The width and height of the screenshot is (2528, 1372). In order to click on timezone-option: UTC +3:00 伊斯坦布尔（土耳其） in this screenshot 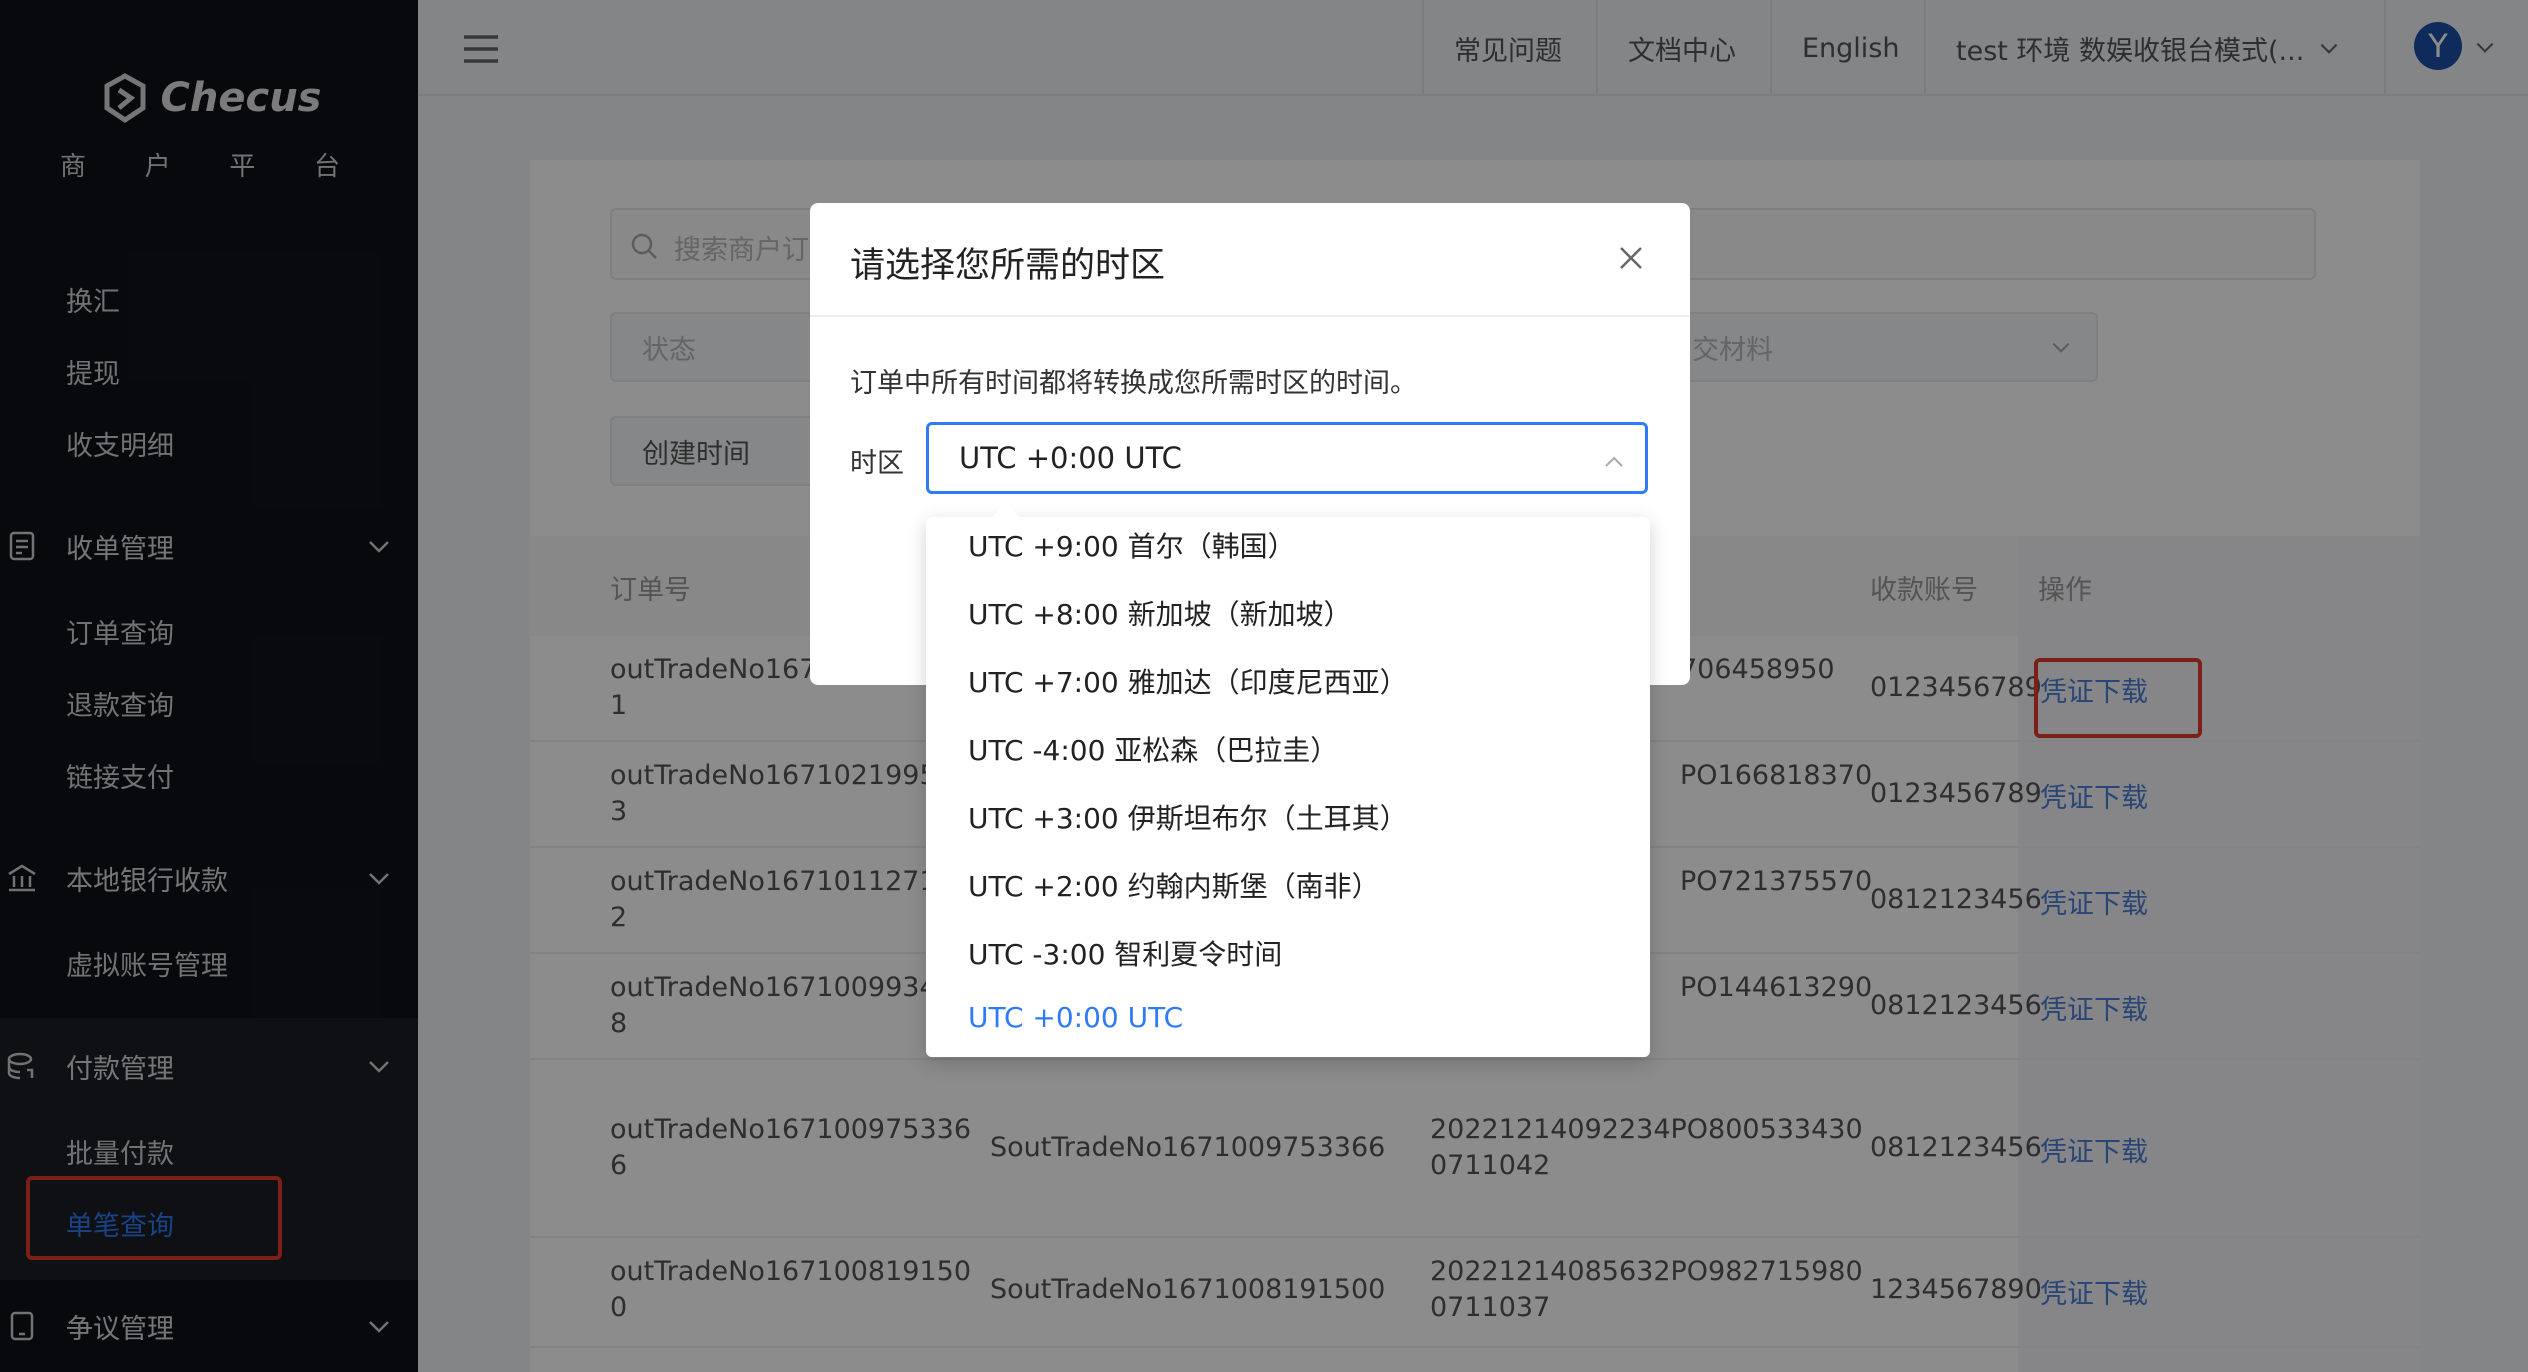, I will do `click(1188, 817)`.